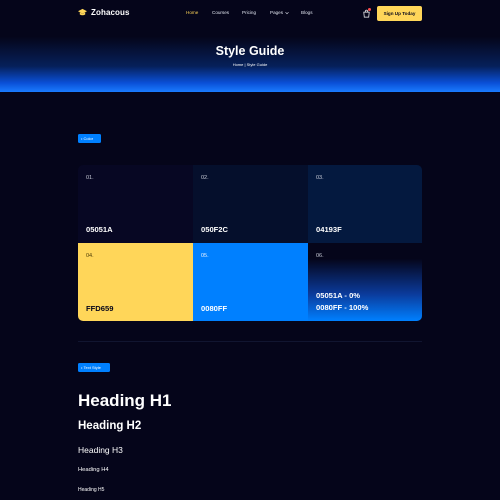  I want to click on nav-item-courses: Courses, so click(220, 12).